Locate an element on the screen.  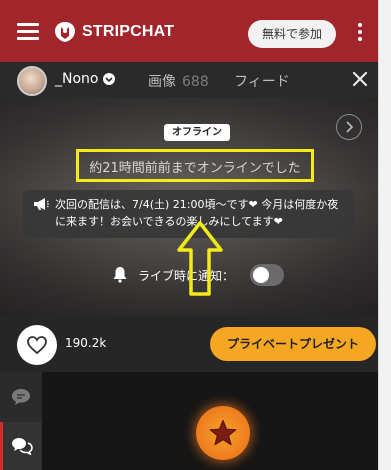
tab-photos-count: 688 is located at coordinates (195, 82).